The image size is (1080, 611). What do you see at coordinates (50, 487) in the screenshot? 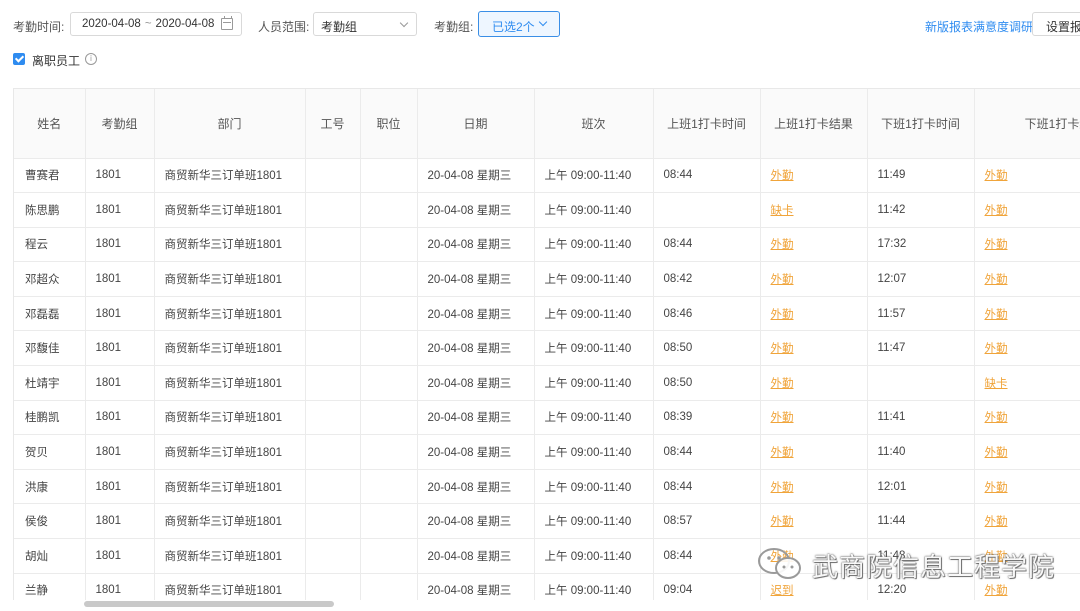
I see `employee-name-cell: 洪康` at bounding box center [50, 487].